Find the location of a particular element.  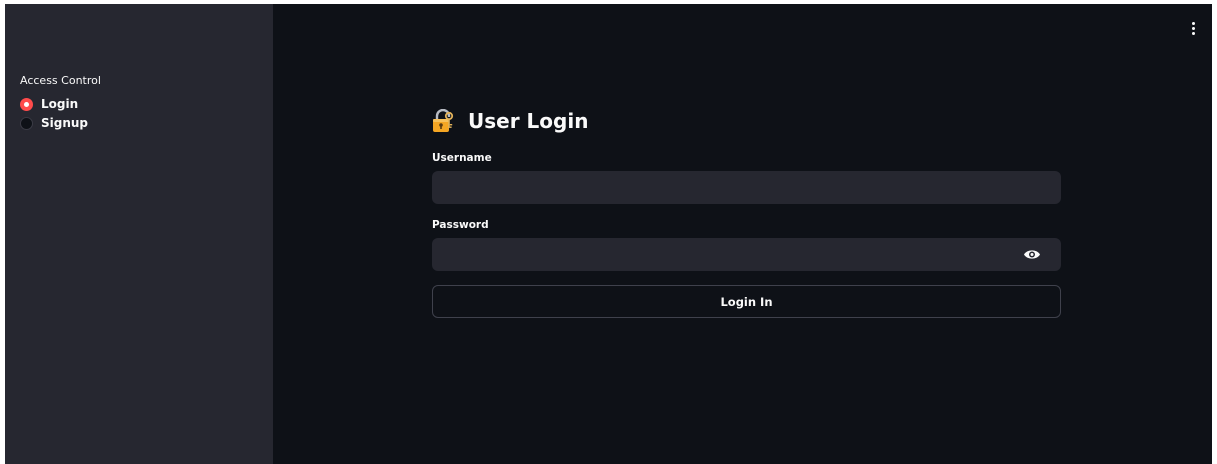

radio-checked-icon is located at coordinates (26, 104).